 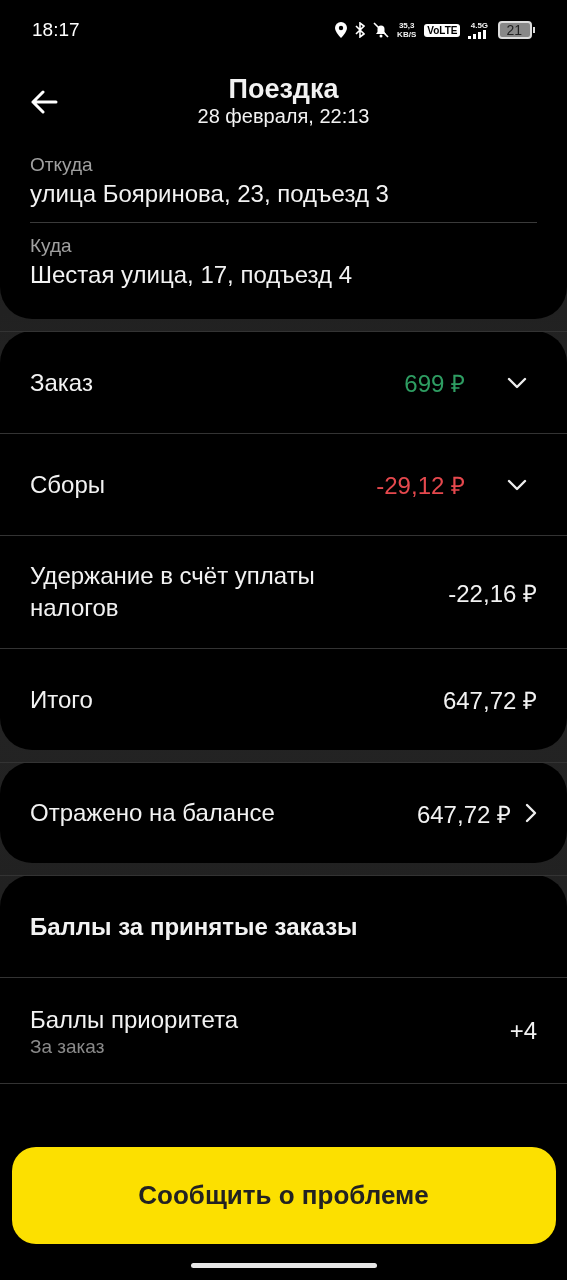 What do you see at coordinates (515, 30) in the screenshot?
I see `battery-level: 21` at bounding box center [515, 30].